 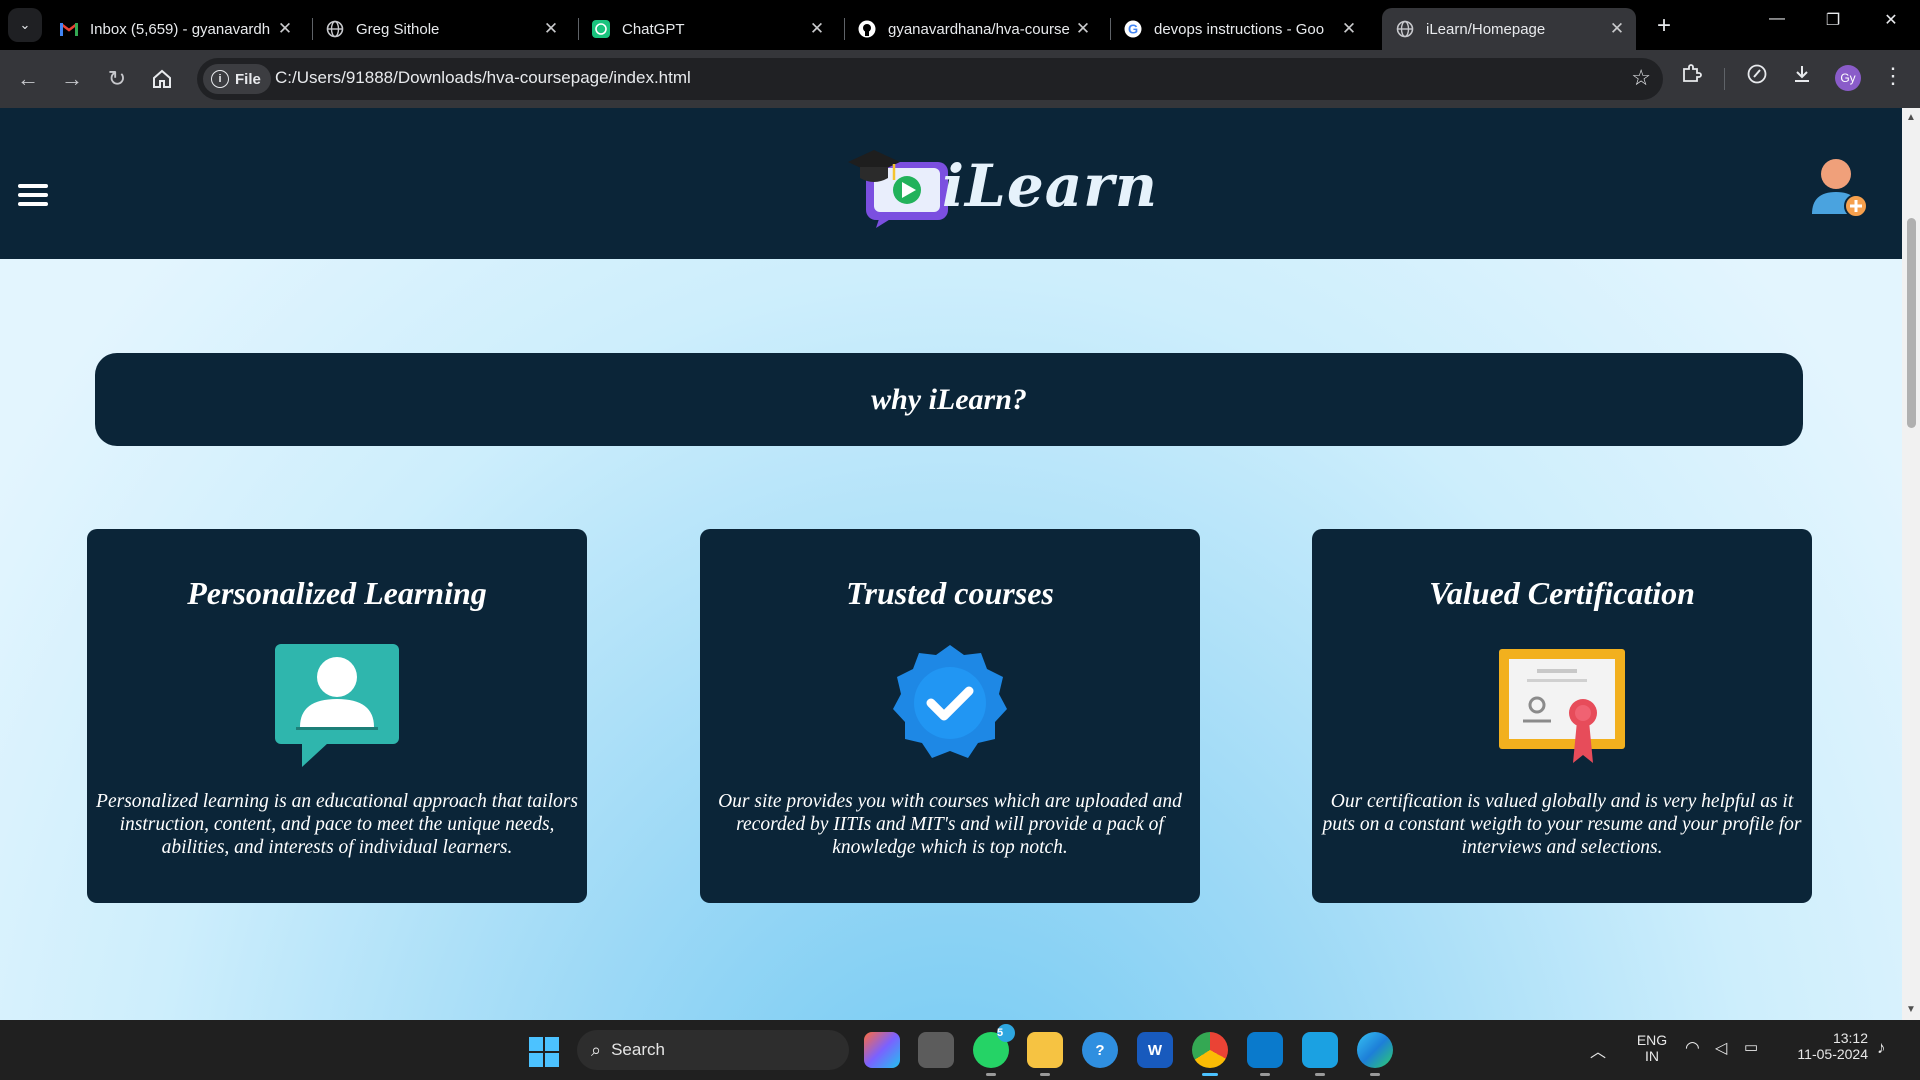 What do you see at coordinates (1757, 74) in the screenshot?
I see `speedometer-icon` at bounding box center [1757, 74].